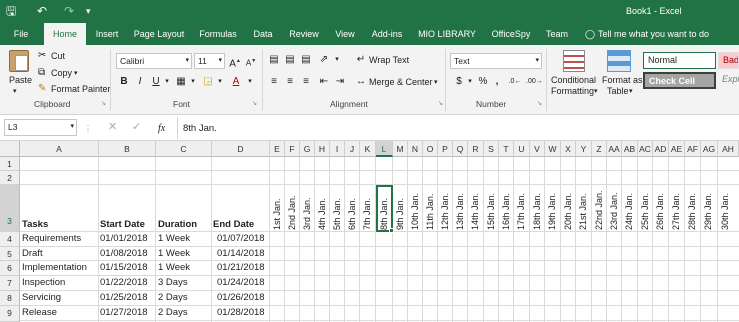  What do you see at coordinates (337, 149) in the screenshot?
I see `column-header-i: I` at bounding box center [337, 149].